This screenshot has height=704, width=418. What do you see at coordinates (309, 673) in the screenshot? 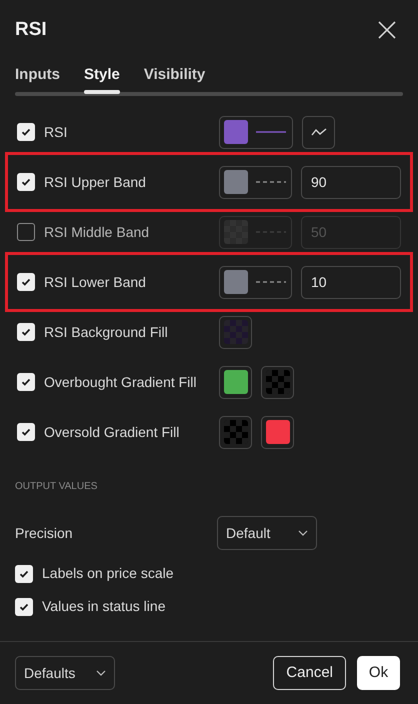
I see `cancel-button: Cancel` at bounding box center [309, 673].